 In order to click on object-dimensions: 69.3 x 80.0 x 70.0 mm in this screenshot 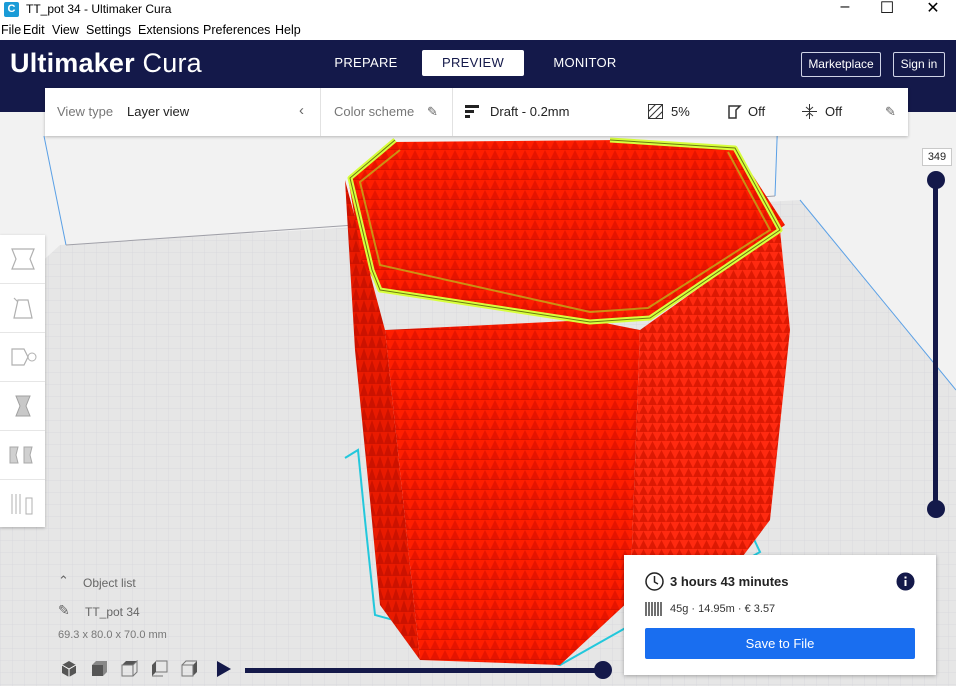, I will do `click(112, 635)`.